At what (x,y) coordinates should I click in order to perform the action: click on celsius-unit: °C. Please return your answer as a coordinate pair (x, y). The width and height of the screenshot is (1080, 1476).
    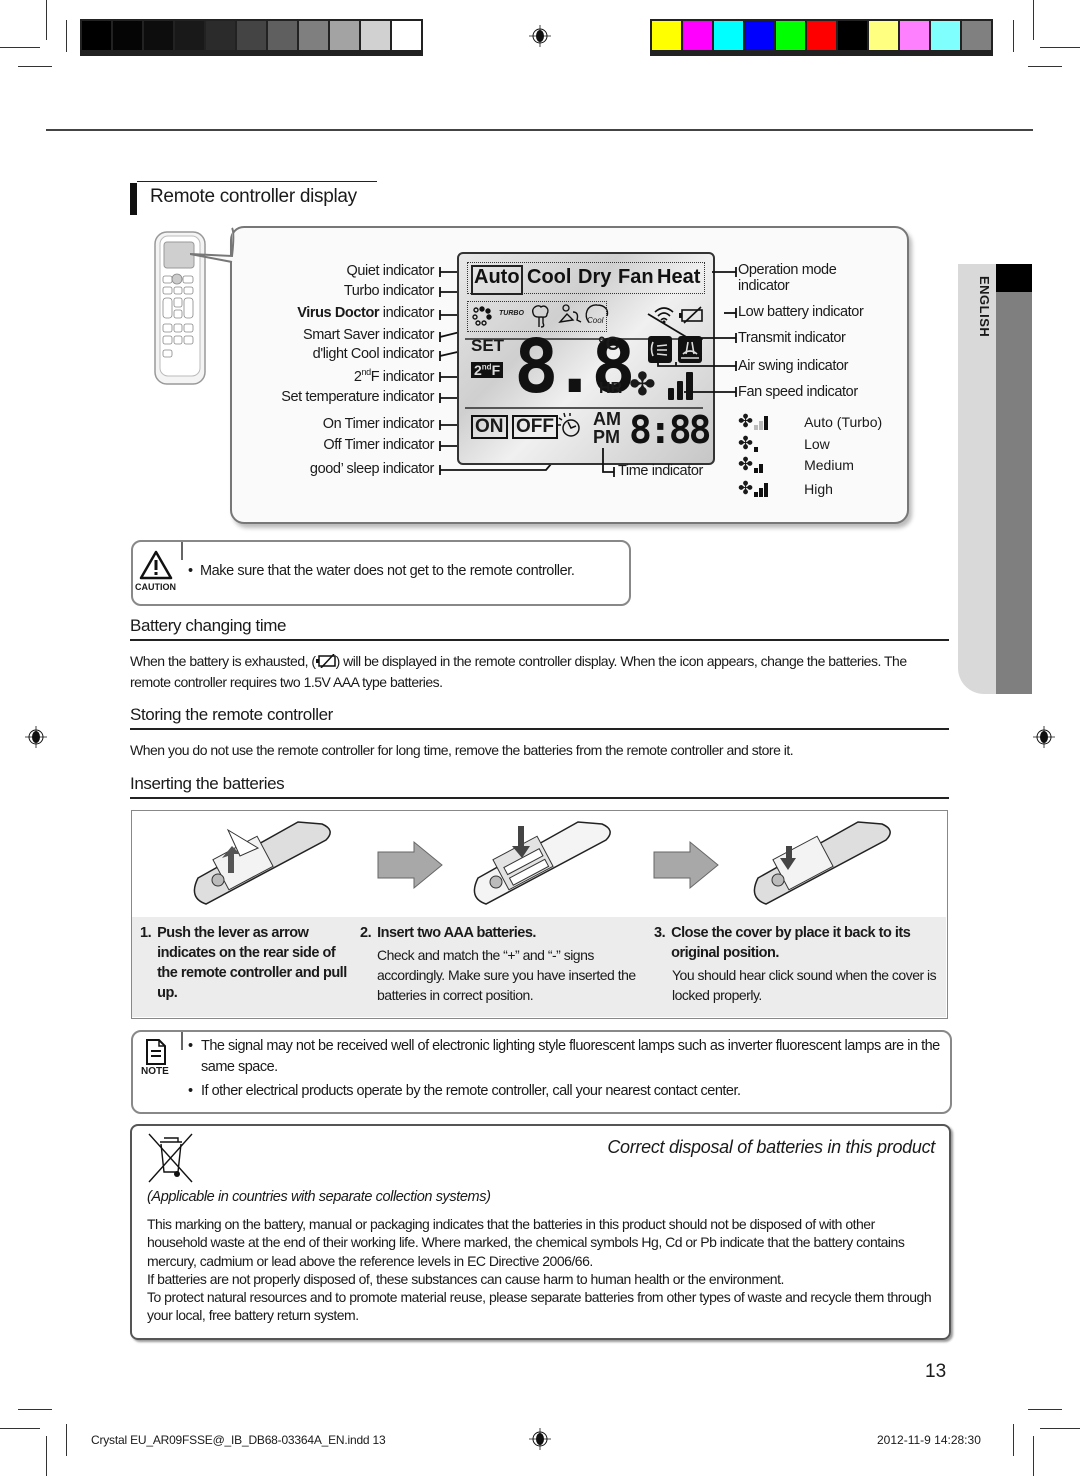
    Looking at the image, I should click on (609, 344).